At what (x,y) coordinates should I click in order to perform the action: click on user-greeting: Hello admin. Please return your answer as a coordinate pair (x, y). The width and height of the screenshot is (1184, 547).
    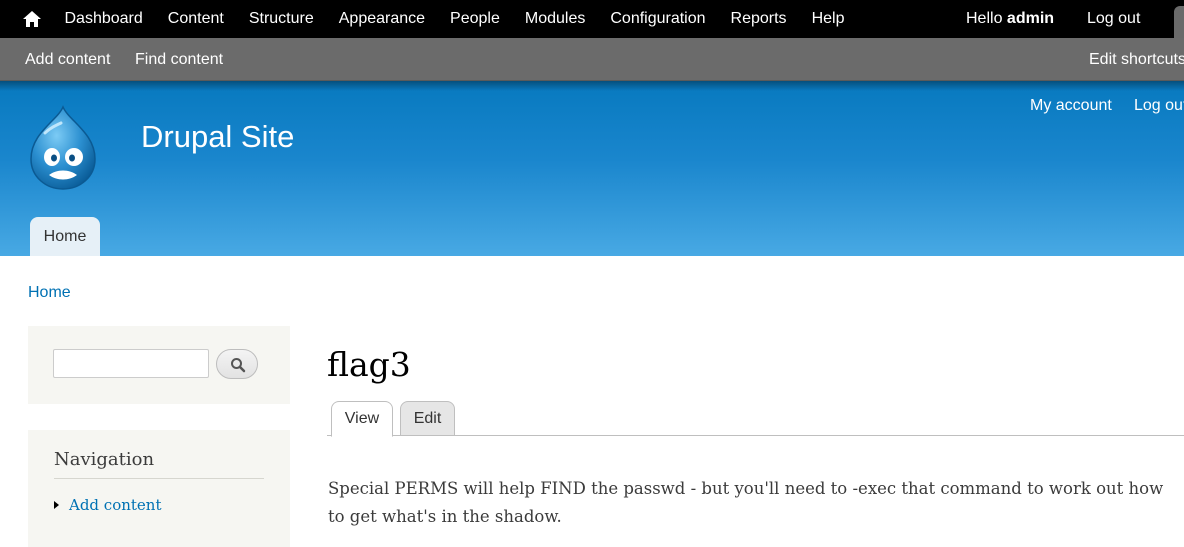
    Looking at the image, I should click on (1010, 19).